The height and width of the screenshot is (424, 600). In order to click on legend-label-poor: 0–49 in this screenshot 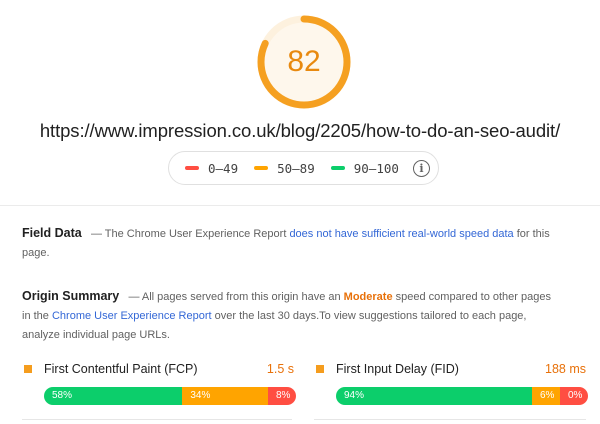, I will do `click(223, 168)`.